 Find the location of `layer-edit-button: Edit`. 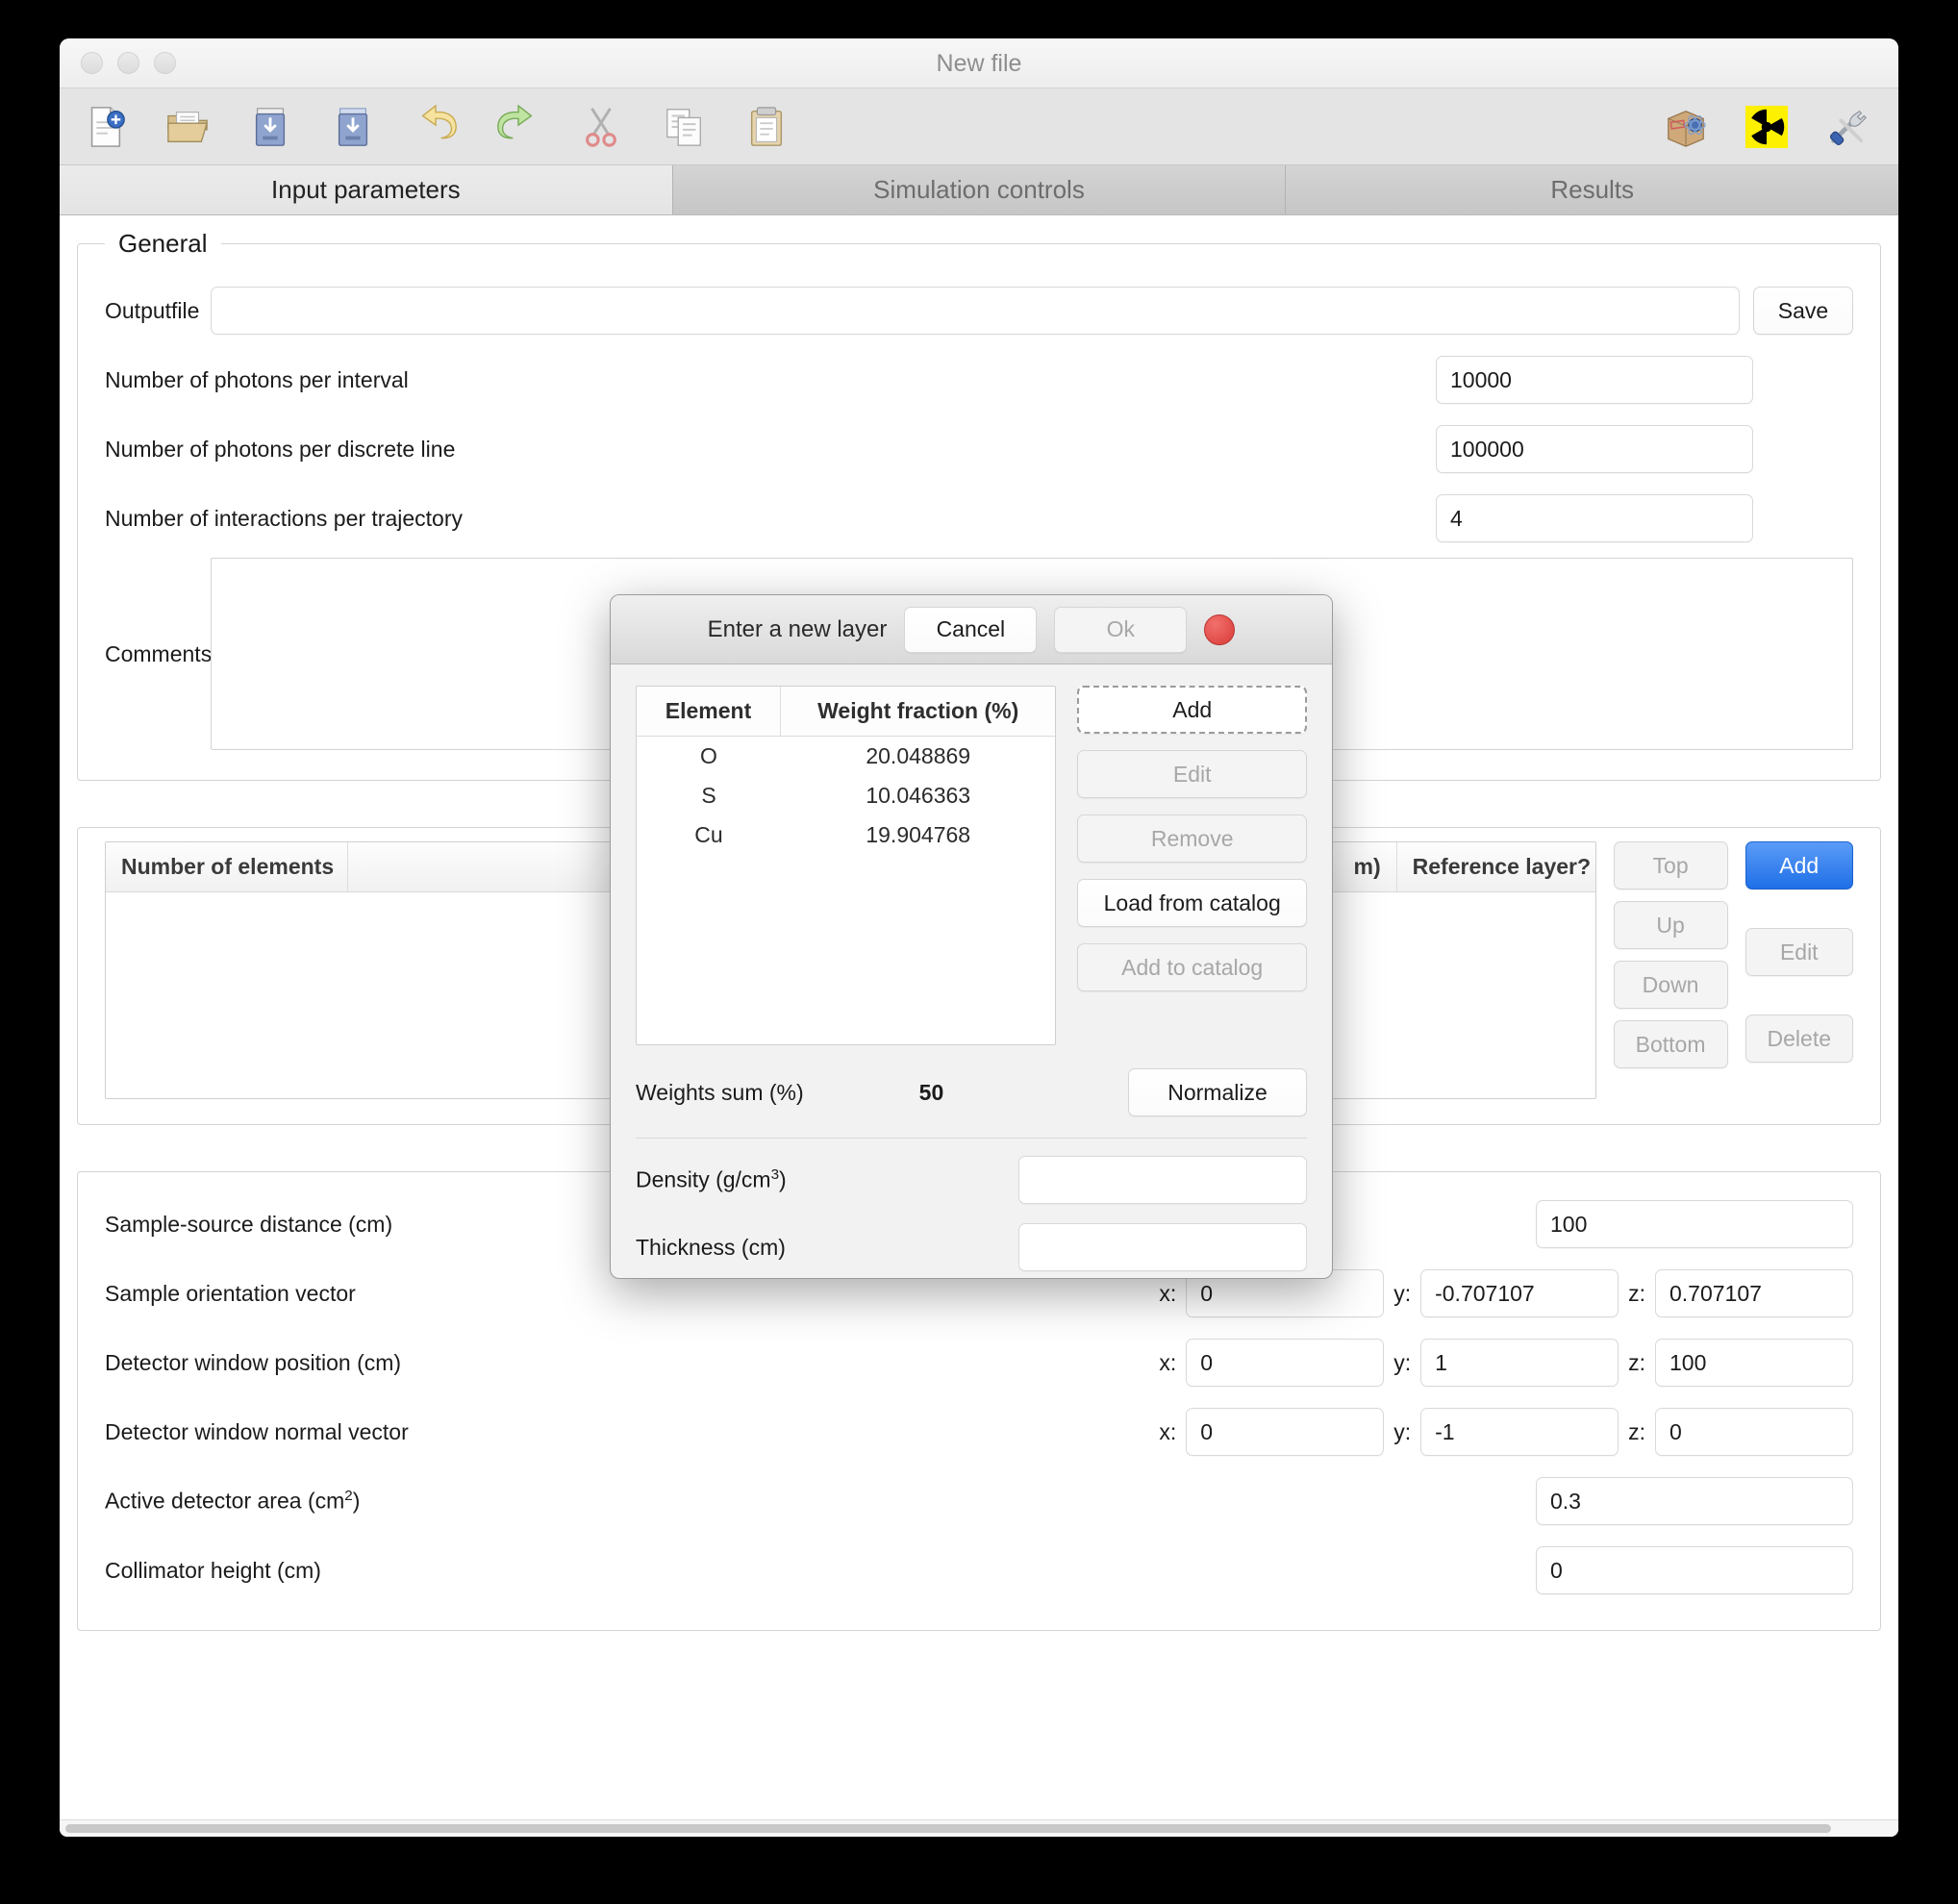

layer-edit-button: Edit is located at coordinates (1799, 952).